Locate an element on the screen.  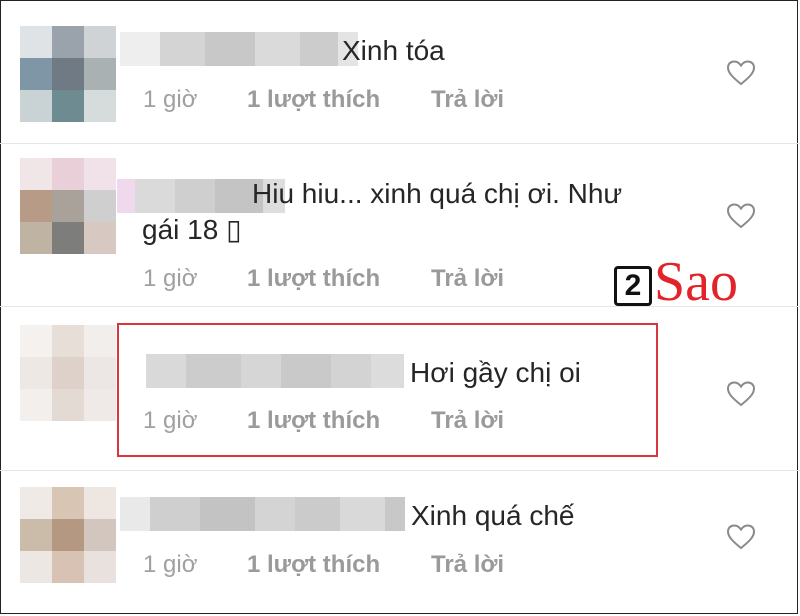
watermark-brand: Sao is located at coordinates (696, 282).